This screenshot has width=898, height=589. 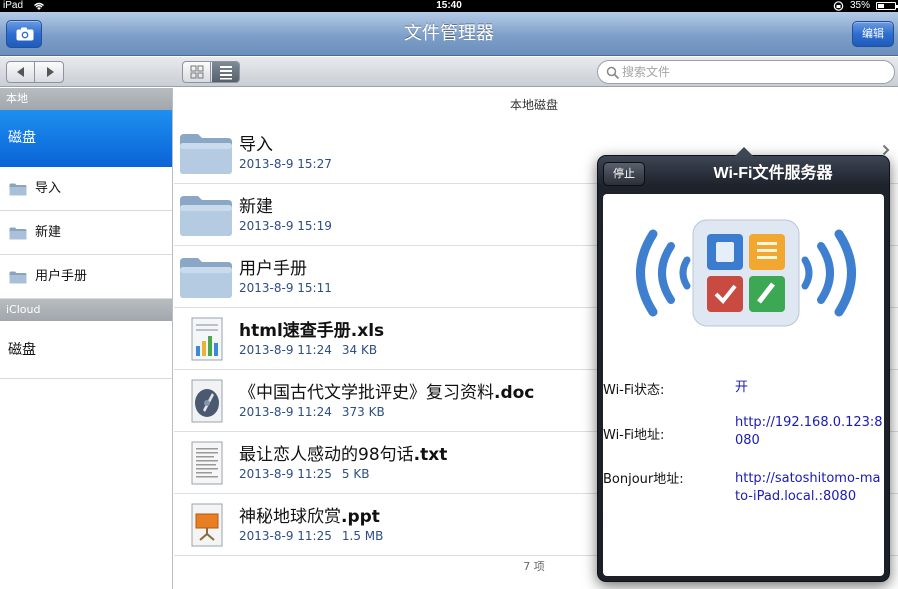 I want to click on list-title: 本地磁盘, so click(x=533, y=105).